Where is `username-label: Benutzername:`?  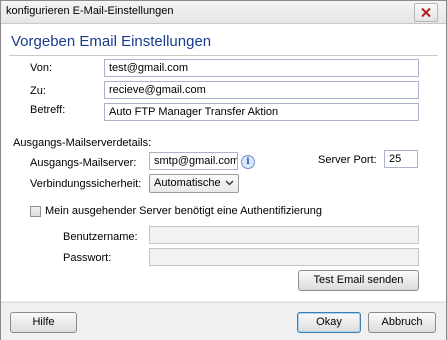 username-label: Benutzername: is located at coordinates (100, 237).